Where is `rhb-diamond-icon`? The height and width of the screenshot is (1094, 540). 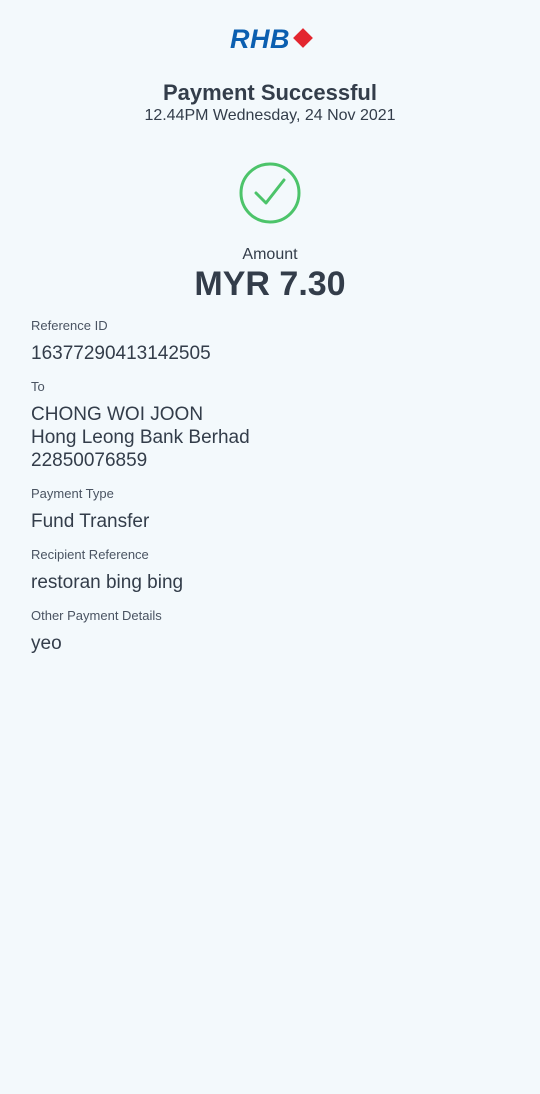 rhb-diamond-icon is located at coordinates (303, 38).